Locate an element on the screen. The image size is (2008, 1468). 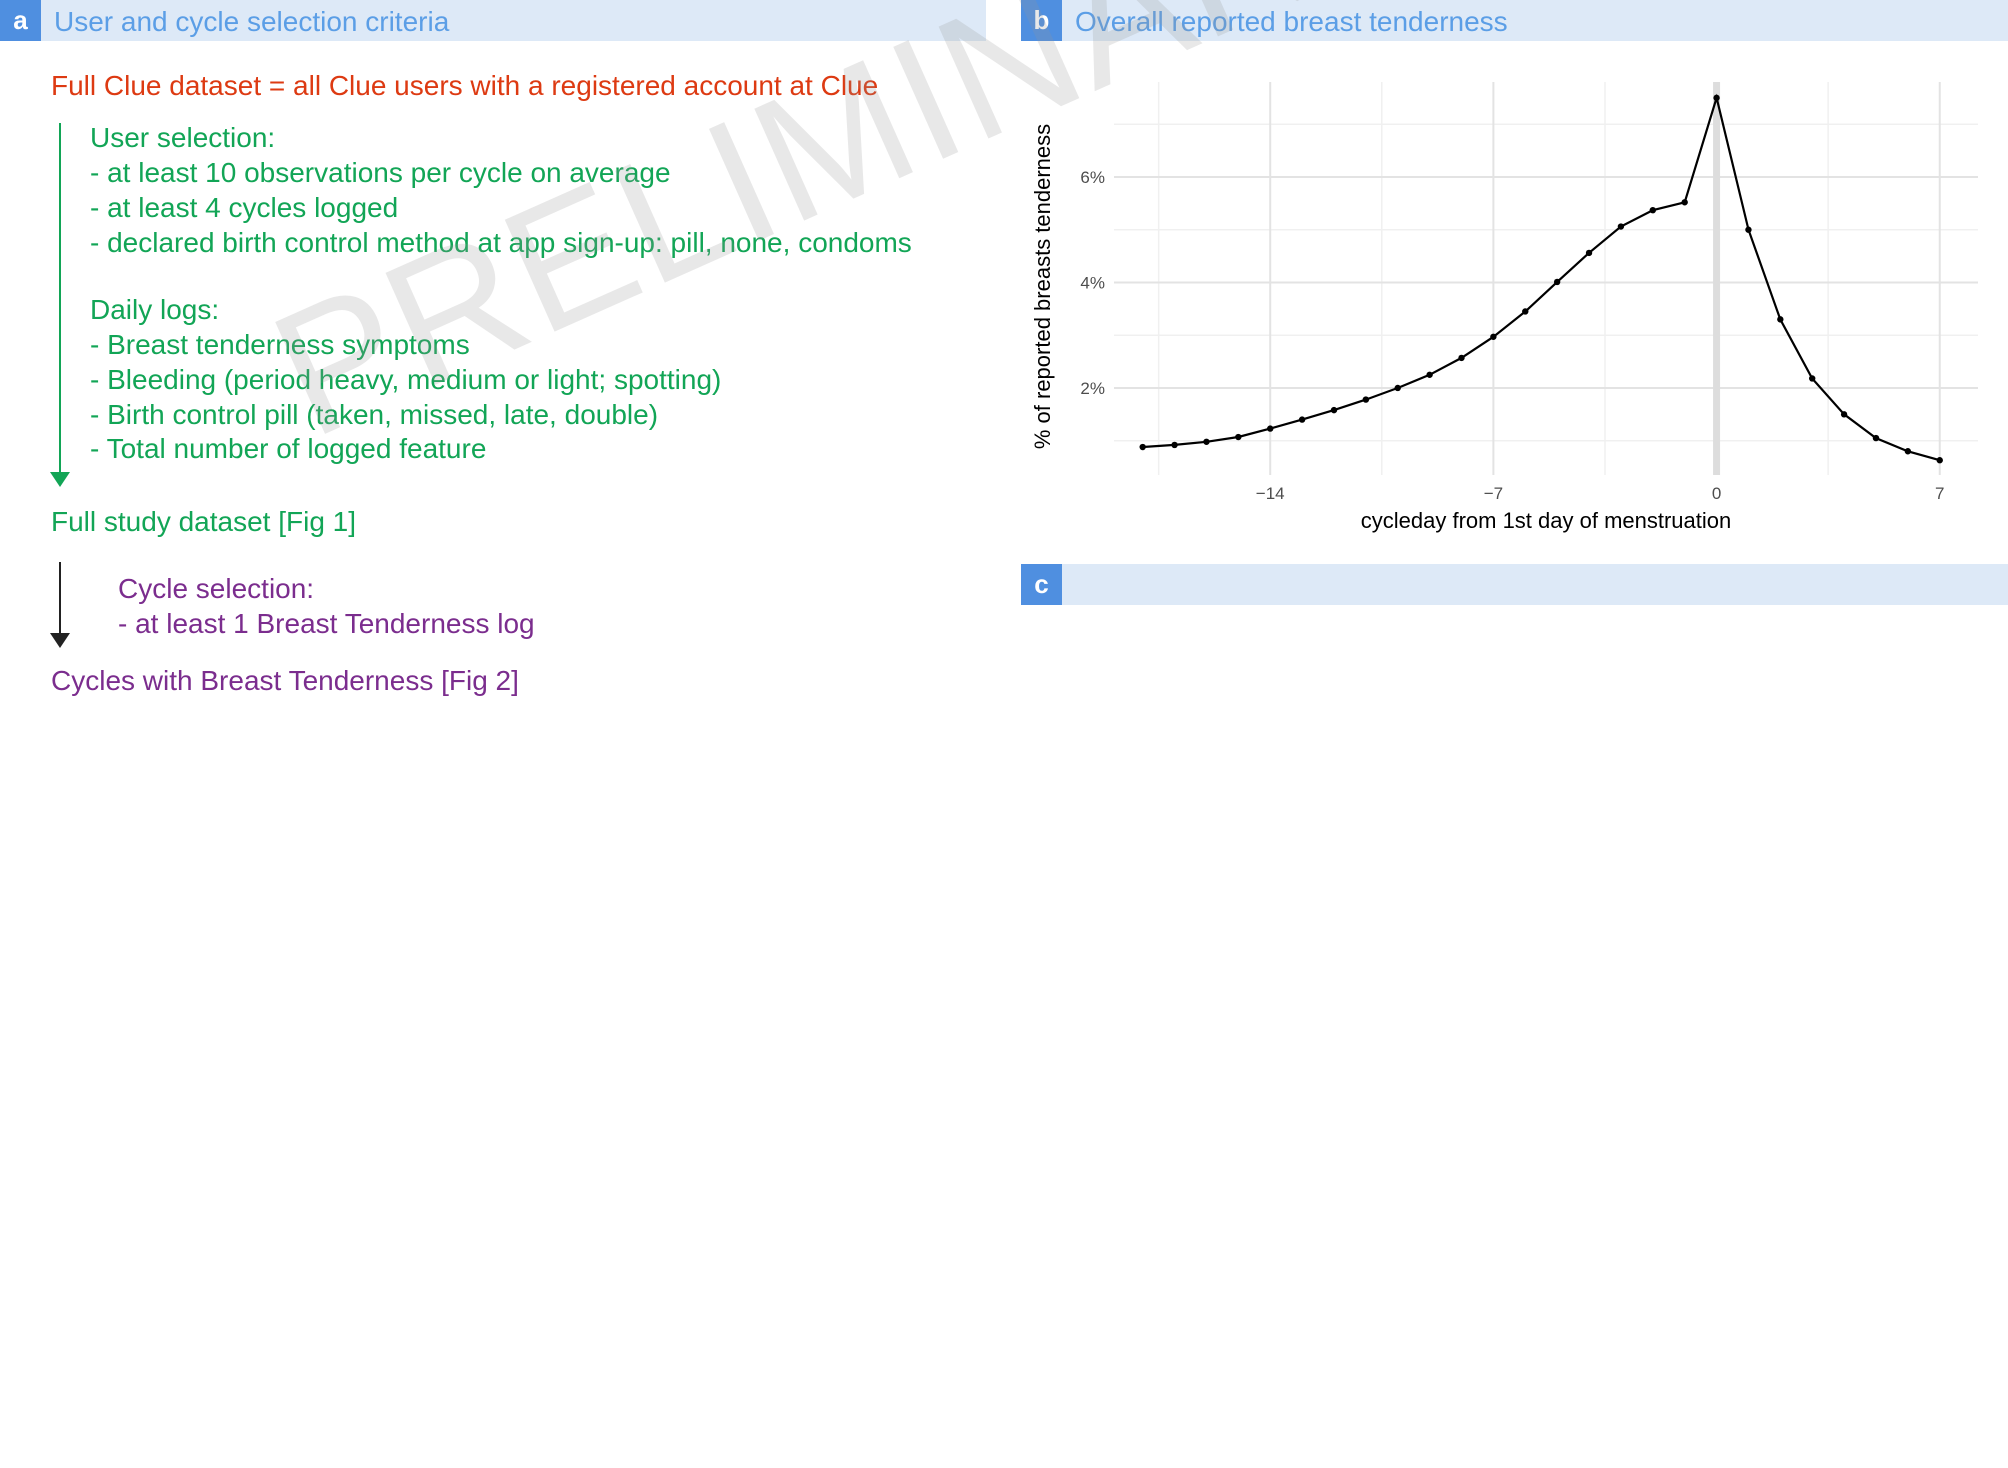
series-line is located at coordinates (1541, 277).